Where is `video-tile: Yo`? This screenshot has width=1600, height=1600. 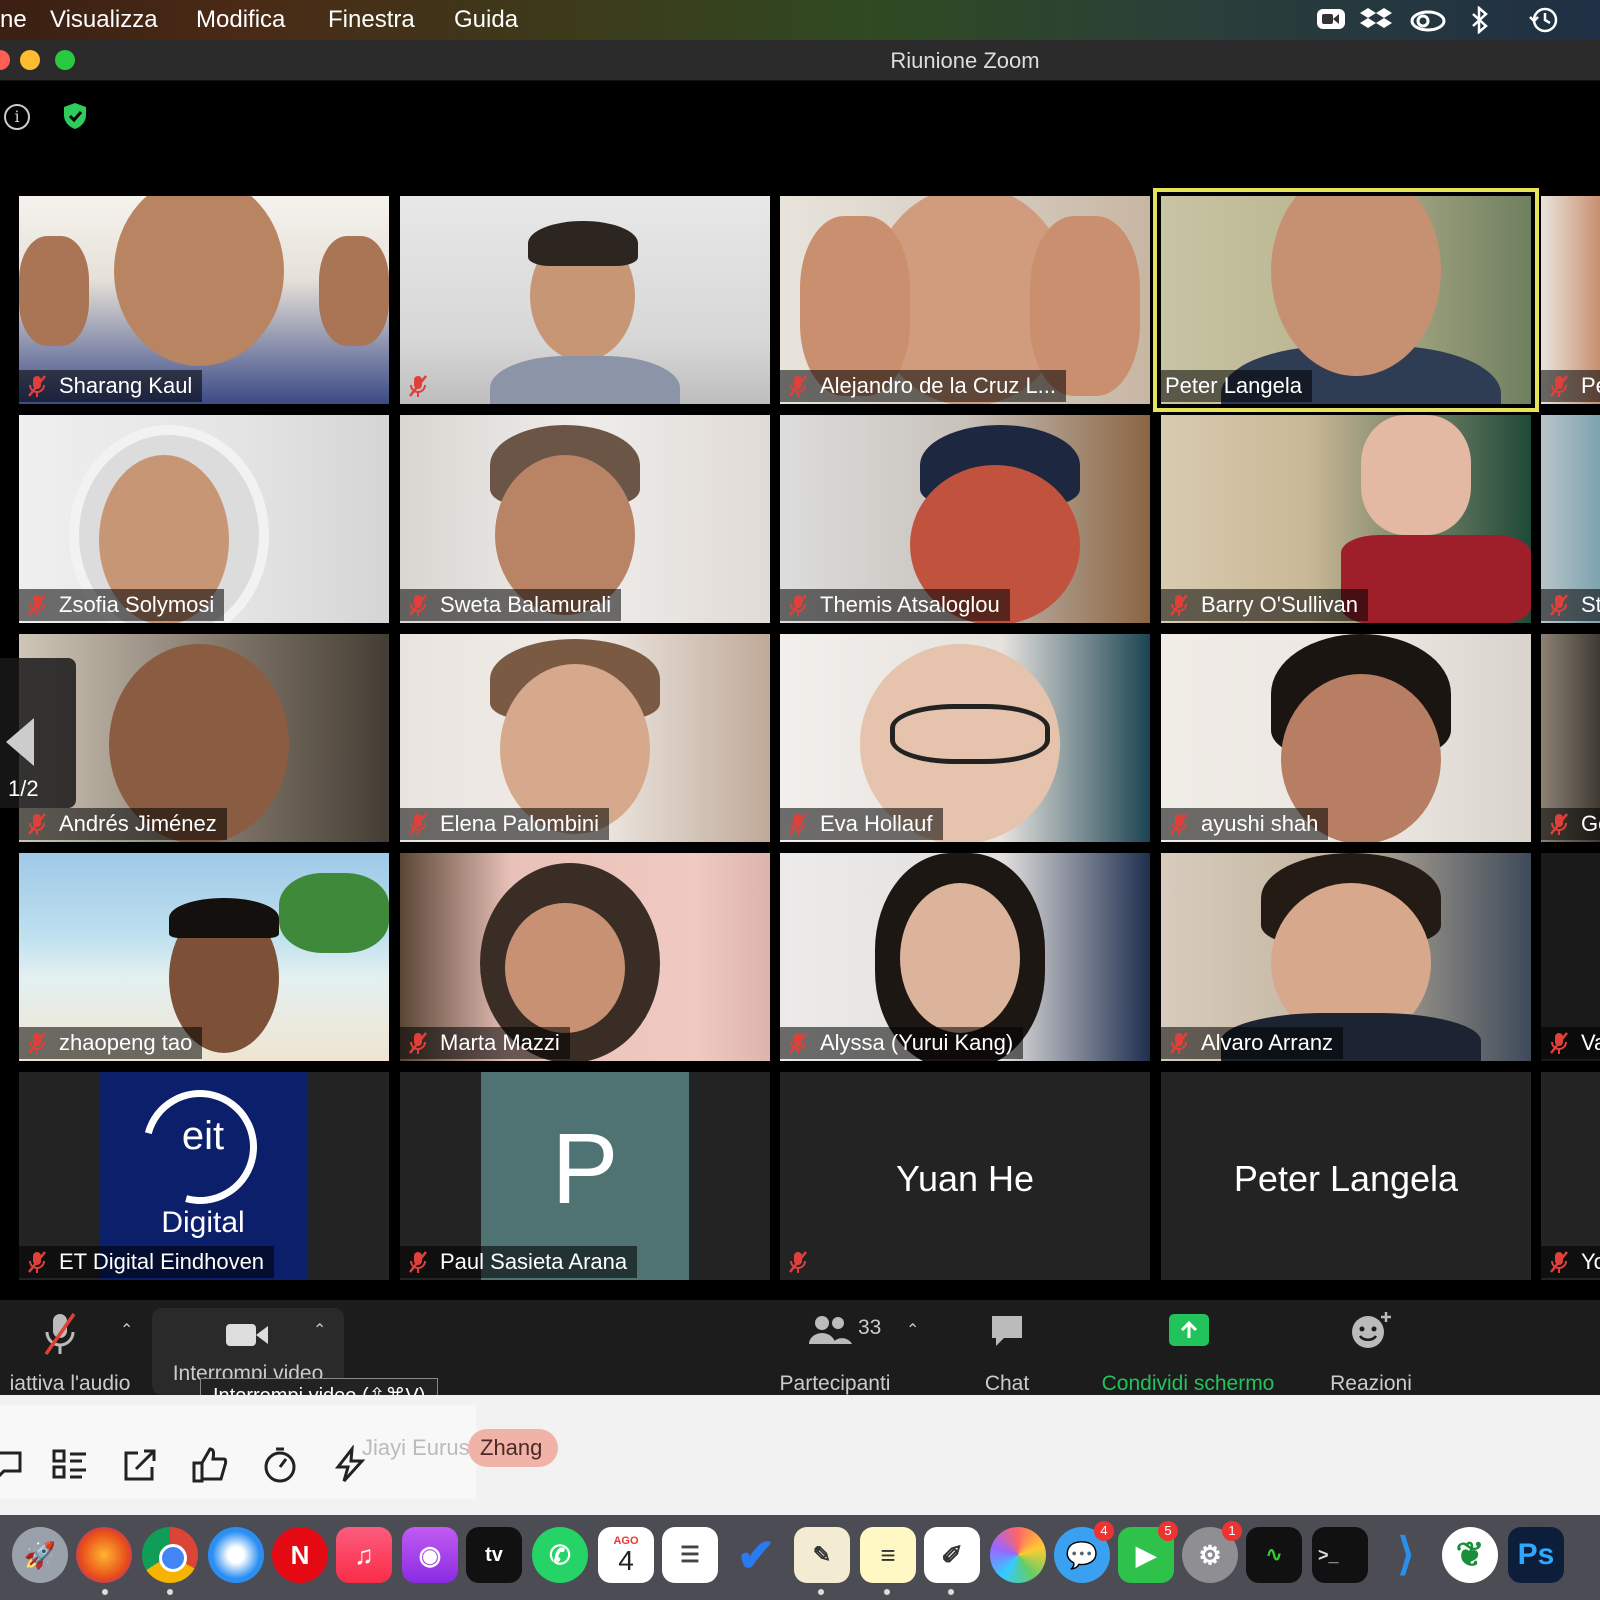 video-tile: Yo is located at coordinates (1570, 1176).